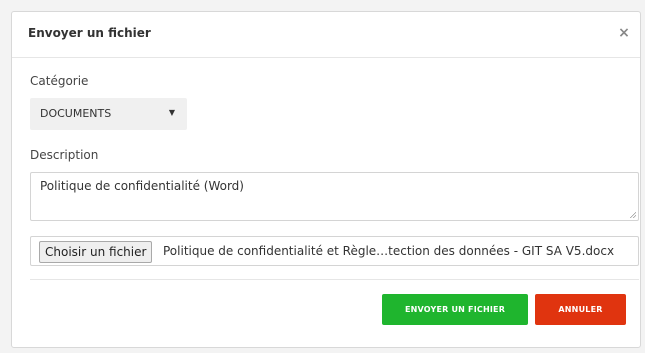 Image resolution: width=645 pixels, height=353 pixels. What do you see at coordinates (326, 35) in the screenshot?
I see `dialog-header: Envoyer un fichier ×` at bounding box center [326, 35].